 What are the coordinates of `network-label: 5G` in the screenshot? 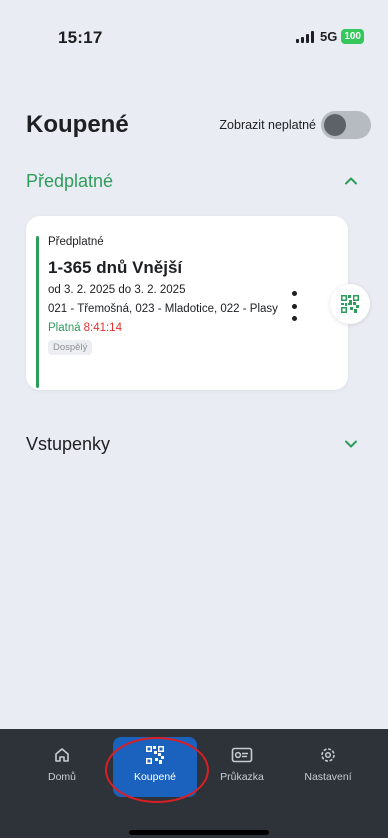 It's located at (328, 36).